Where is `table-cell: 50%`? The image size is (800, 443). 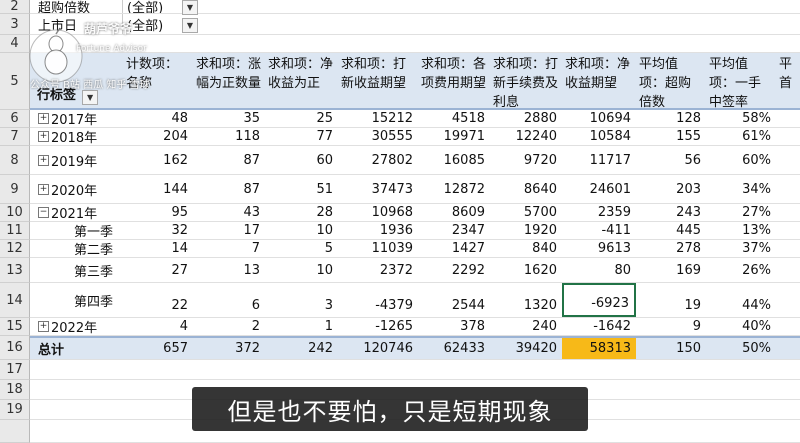
table-cell: 50% is located at coordinates (741, 348).